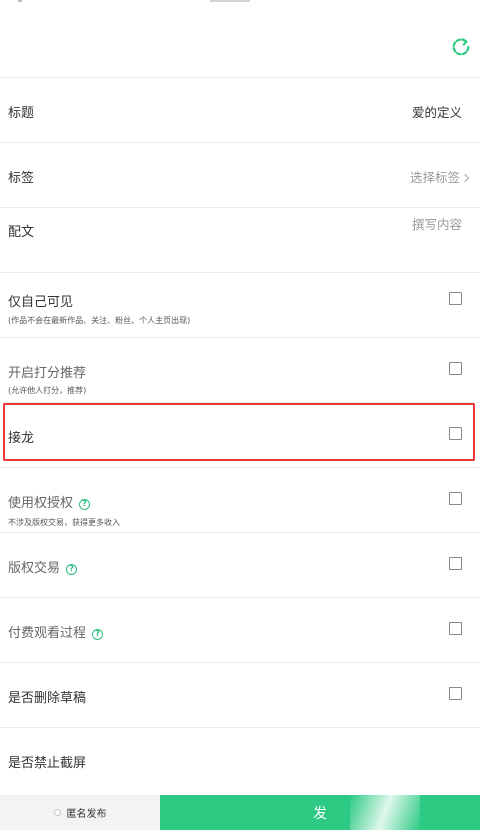 The image size is (480, 830). I want to click on paid-view-checkbox, so click(455, 628).